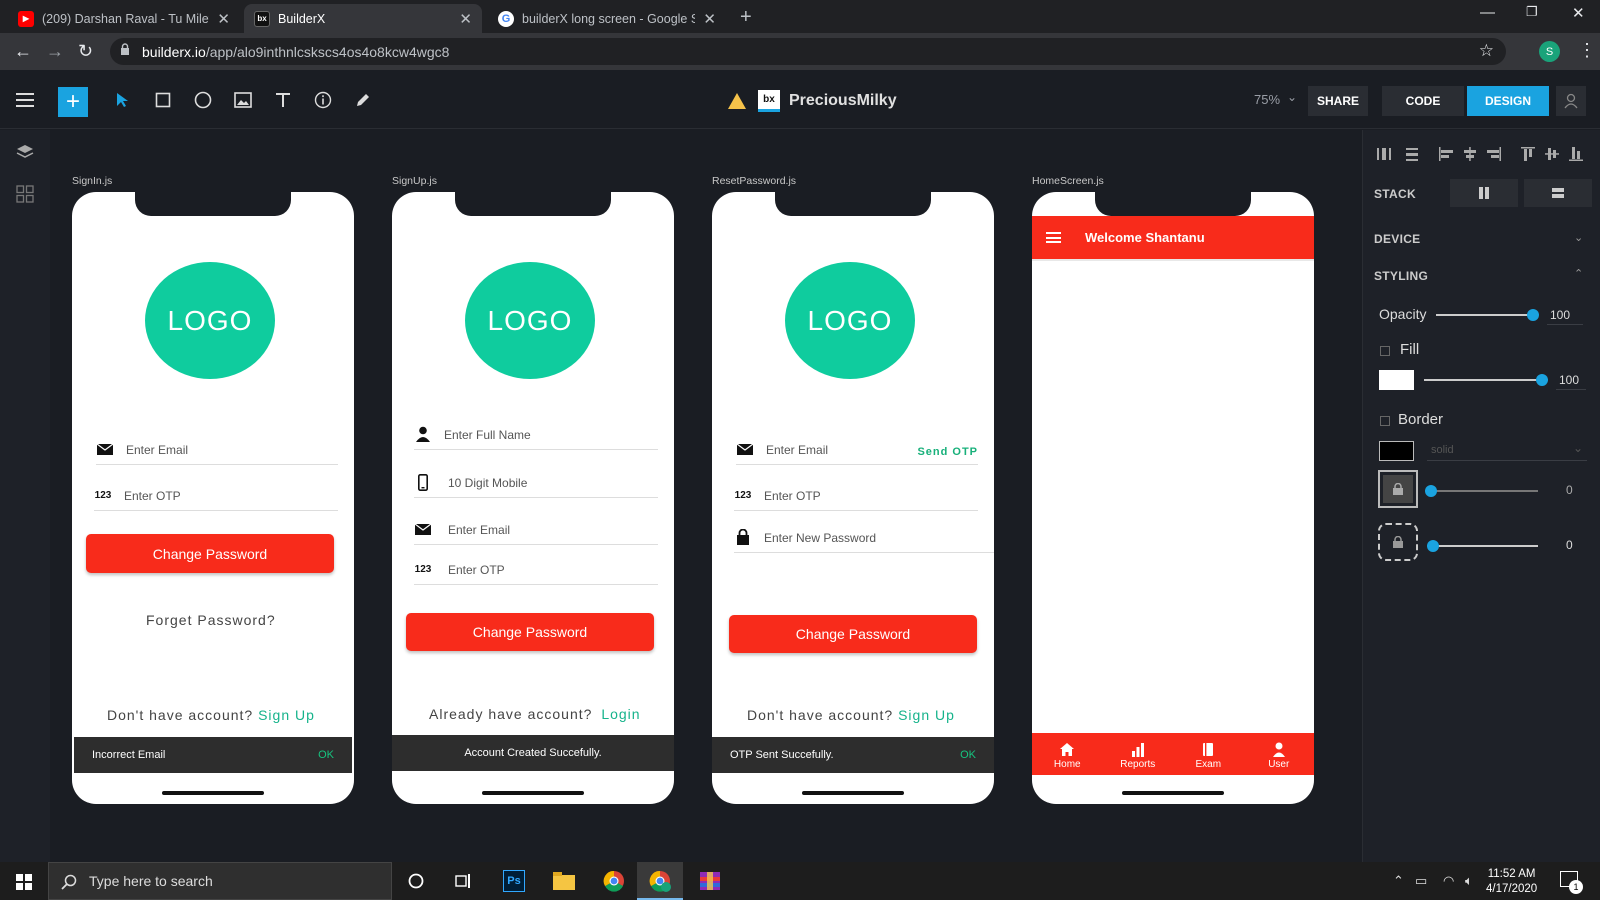  What do you see at coordinates (363, 100) in the screenshot?
I see `pen-tool-icon` at bounding box center [363, 100].